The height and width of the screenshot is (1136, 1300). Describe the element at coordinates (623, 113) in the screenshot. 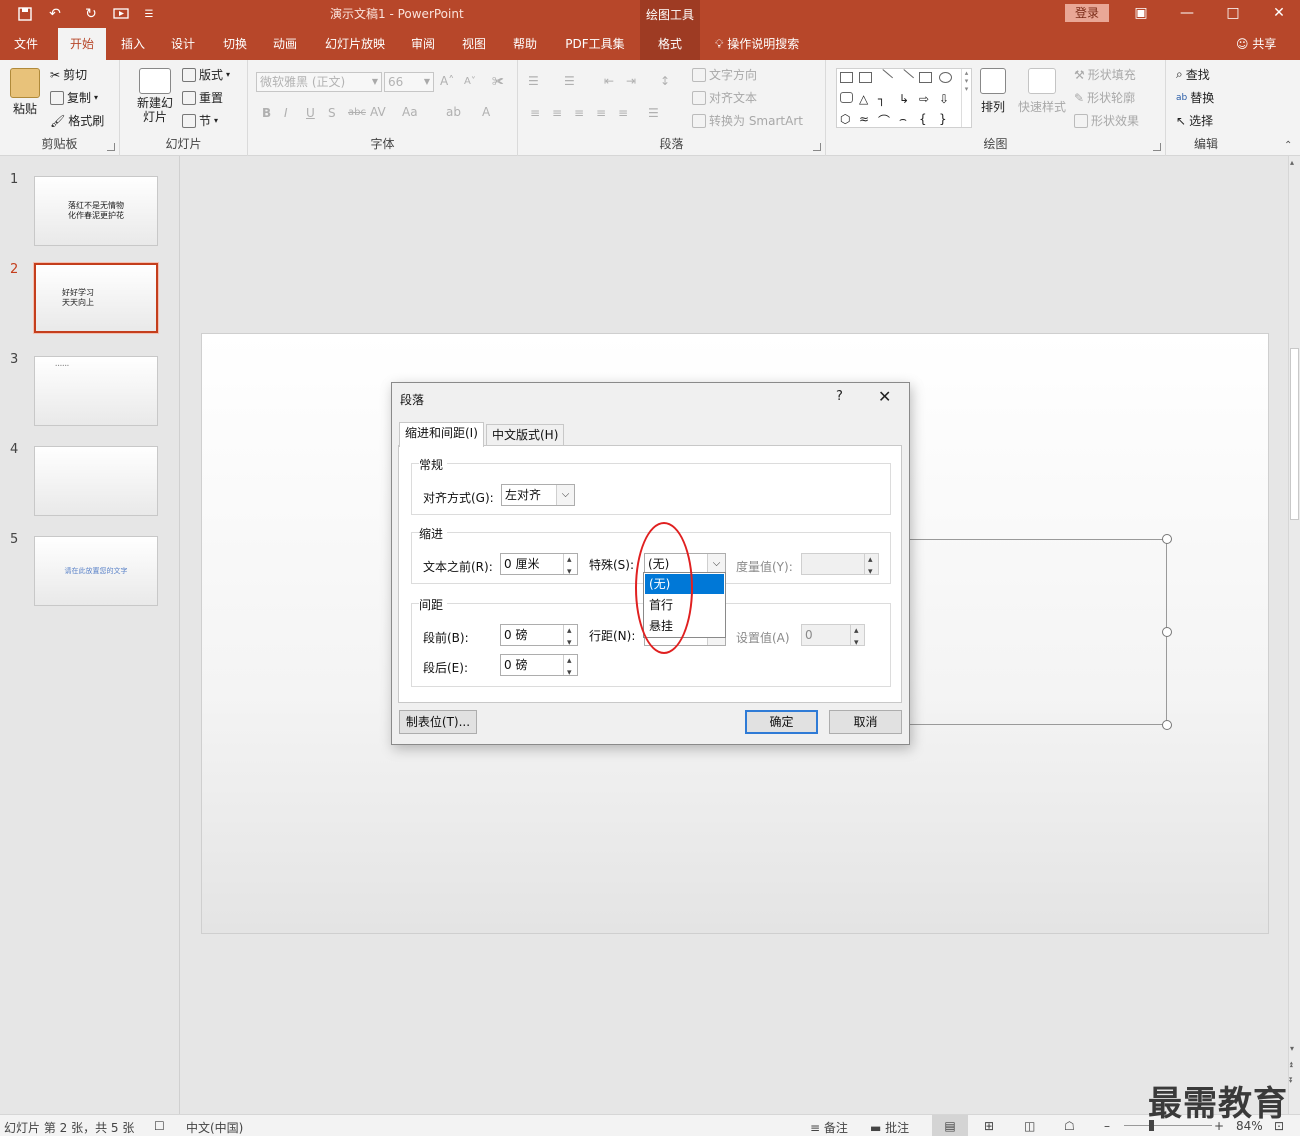

I see `distributed-icon: ≡` at that location.